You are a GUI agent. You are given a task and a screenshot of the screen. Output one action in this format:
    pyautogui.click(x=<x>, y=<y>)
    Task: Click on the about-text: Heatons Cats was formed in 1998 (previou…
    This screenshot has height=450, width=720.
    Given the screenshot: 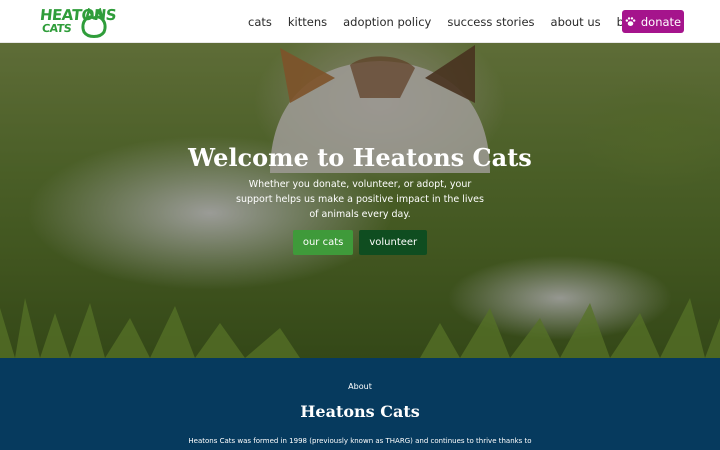 What is the action you would take?
    pyautogui.click(x=360, y=441)
    